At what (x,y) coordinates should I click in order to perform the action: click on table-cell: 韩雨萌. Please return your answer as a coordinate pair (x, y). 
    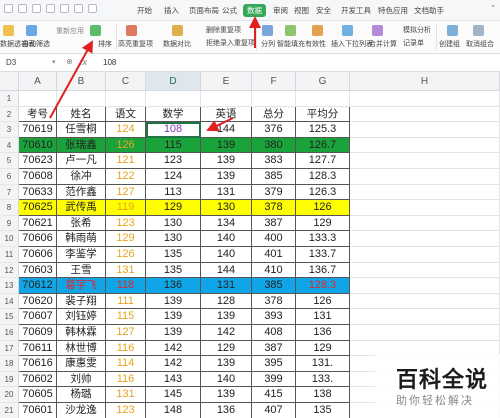
    Looking at the image, I should click on (81, 239).